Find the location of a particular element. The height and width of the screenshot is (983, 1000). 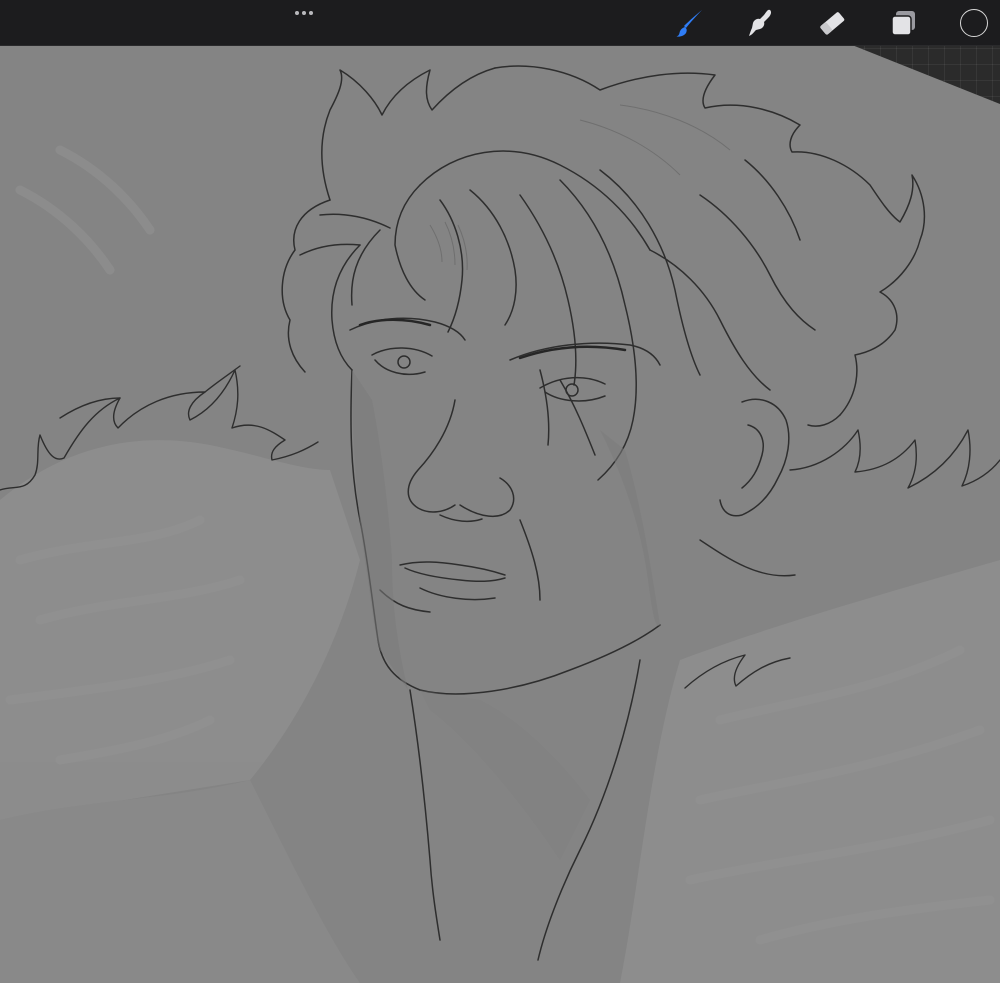

brush-tool-button is located at coordinates (690, 23).